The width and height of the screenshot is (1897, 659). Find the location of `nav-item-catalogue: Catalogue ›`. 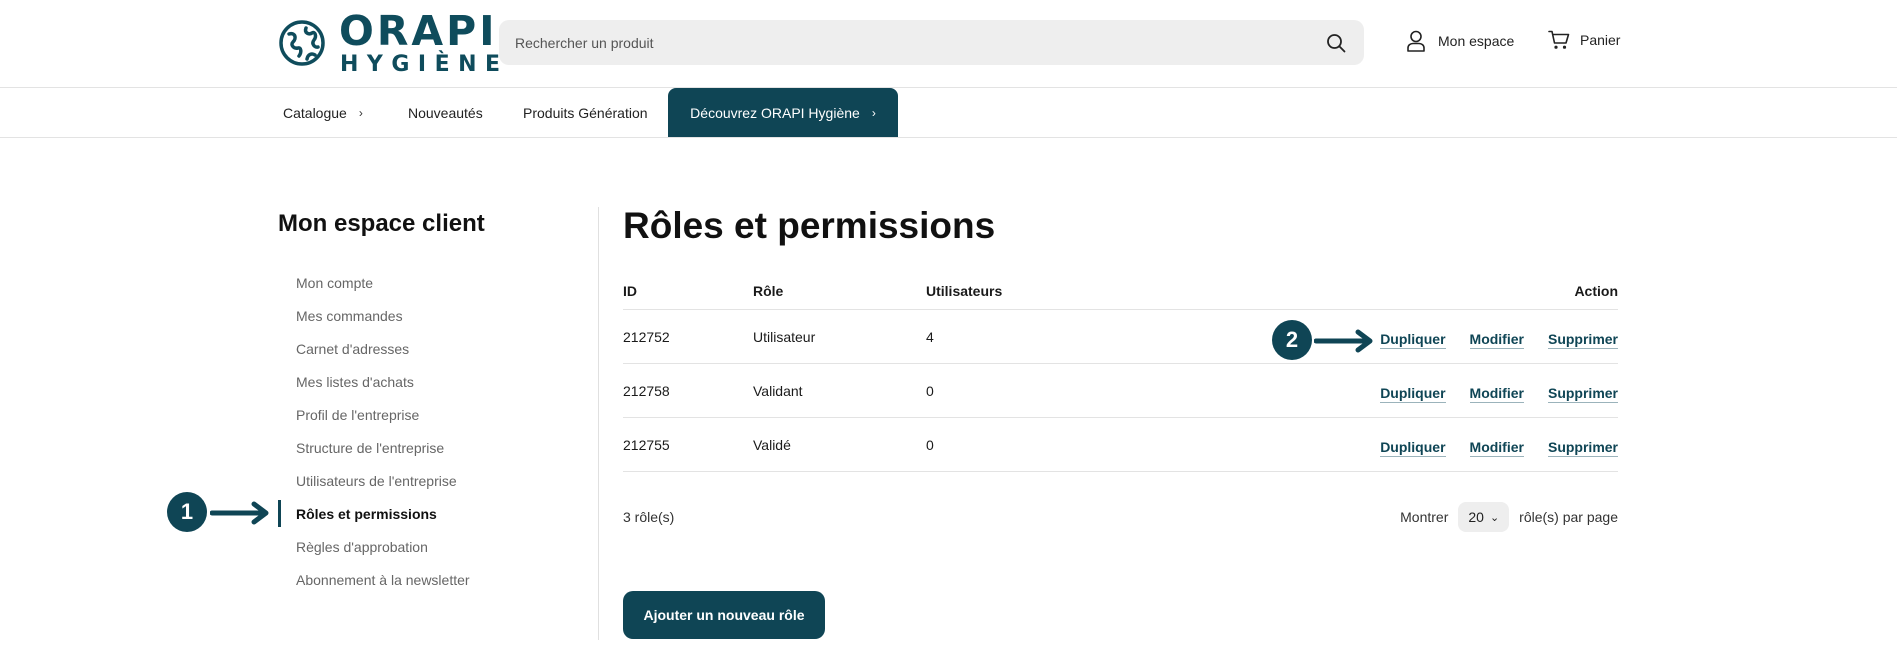

nav-item-catalogue: Catalogue › is located at coordinates (323, 112).